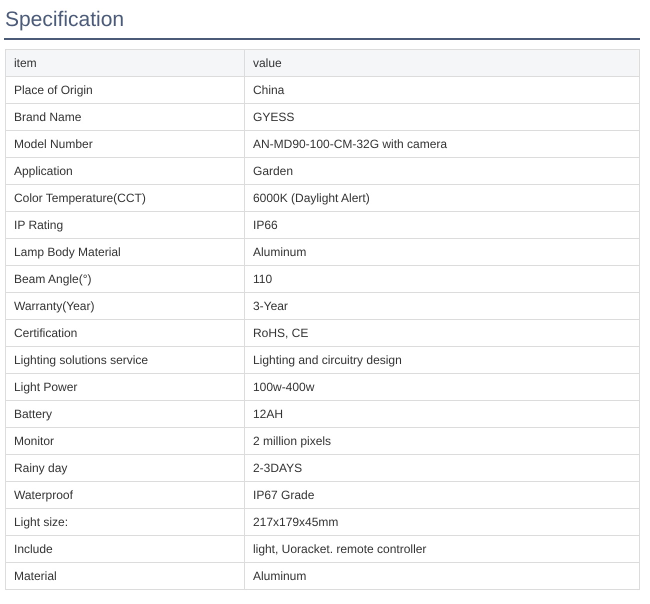  What do you see at coordinates (442, 387) in the screenshot?
I see `table-cell: 100w-400w` at bounding box center [442, 387].